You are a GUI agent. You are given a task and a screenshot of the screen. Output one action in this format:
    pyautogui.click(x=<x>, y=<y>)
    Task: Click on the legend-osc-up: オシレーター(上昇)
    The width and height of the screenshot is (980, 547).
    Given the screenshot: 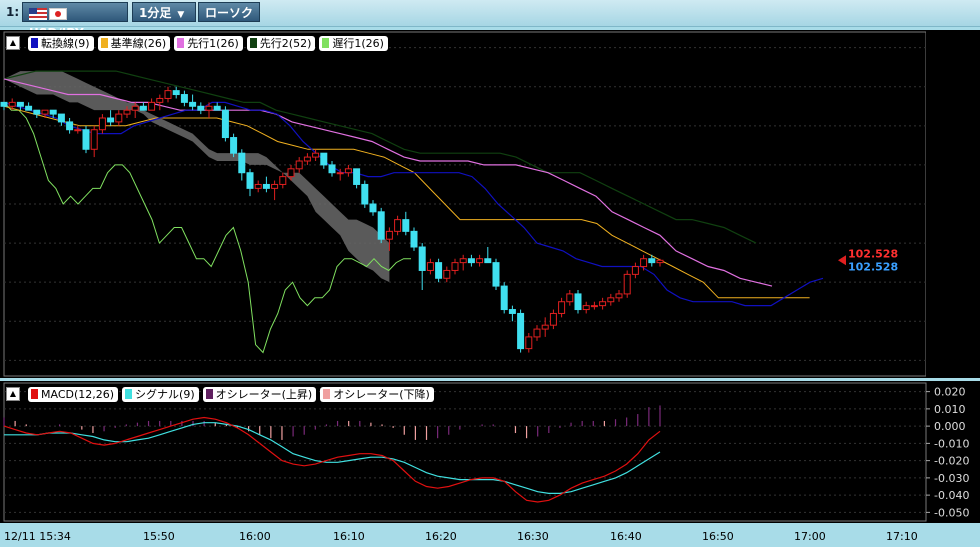 What is the action you would take?
    pyautogui.click(x=259, y=394)
    